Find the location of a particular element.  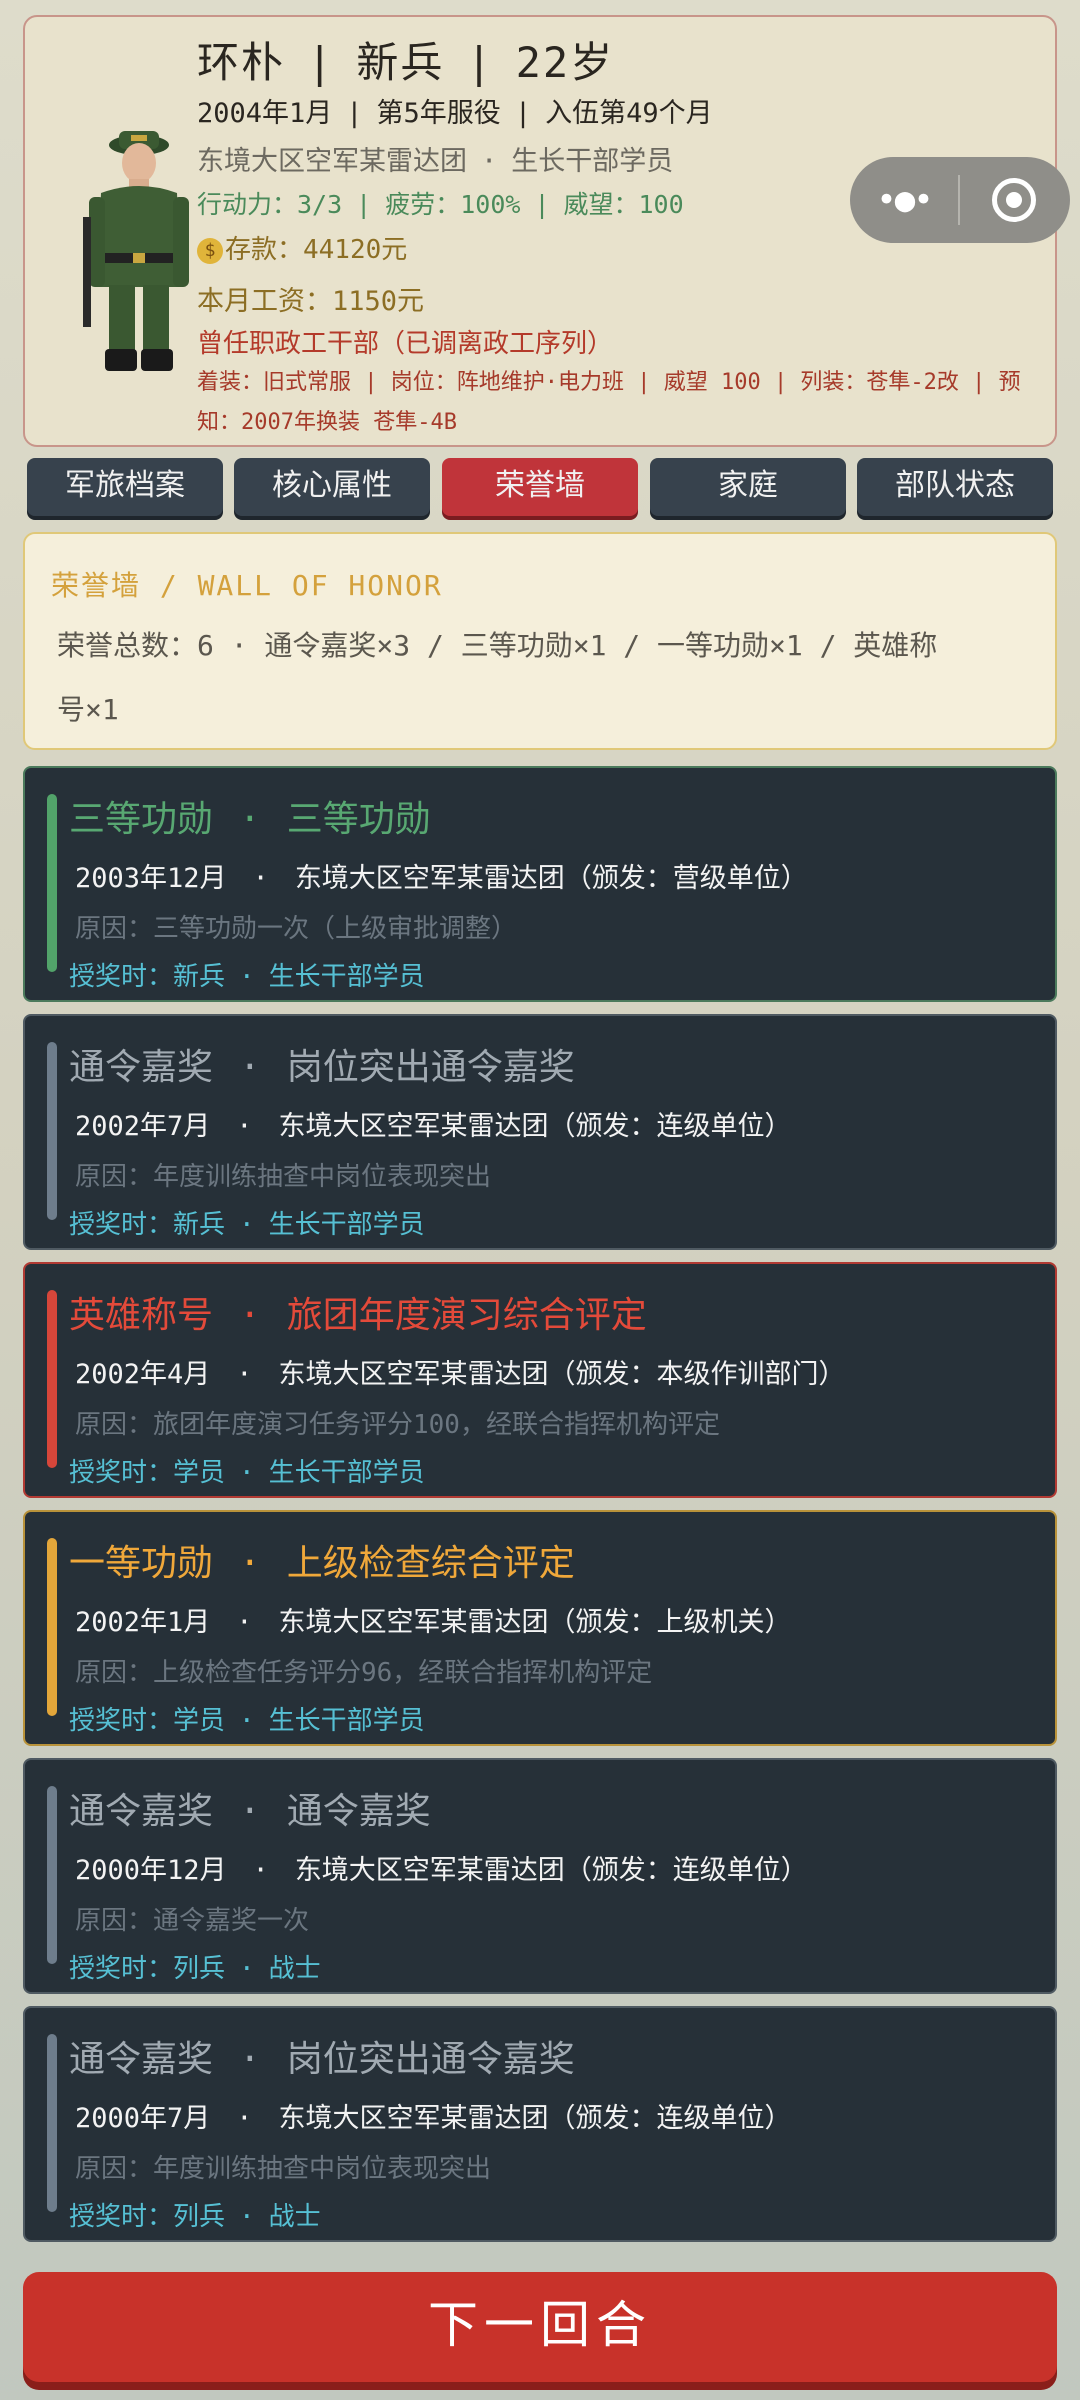

award-title: 英雄称号 · 旅团年度演习综合评定 is located at coordinates (358, 1315).